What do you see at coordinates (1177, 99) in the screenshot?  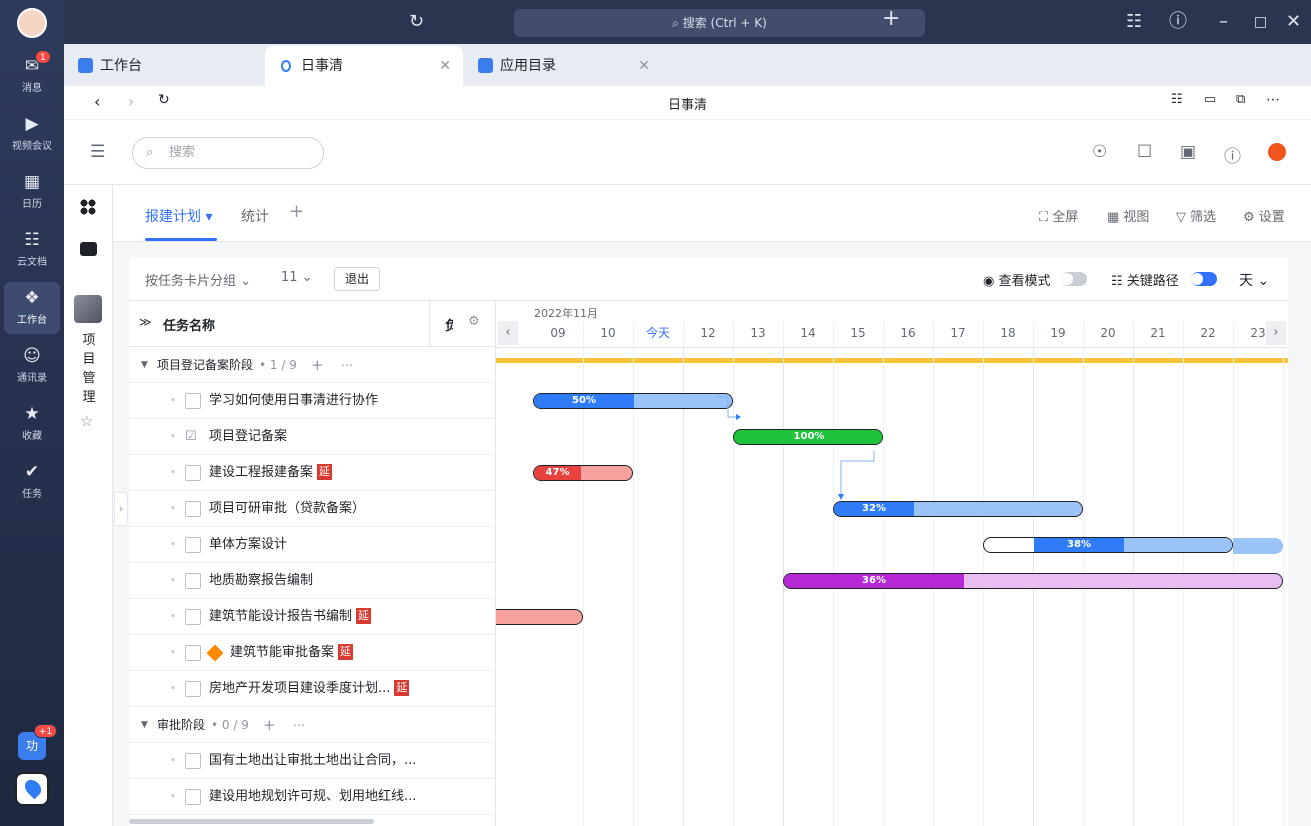 I see `bot-icon: ☷` at bounding box center [1177, 99].